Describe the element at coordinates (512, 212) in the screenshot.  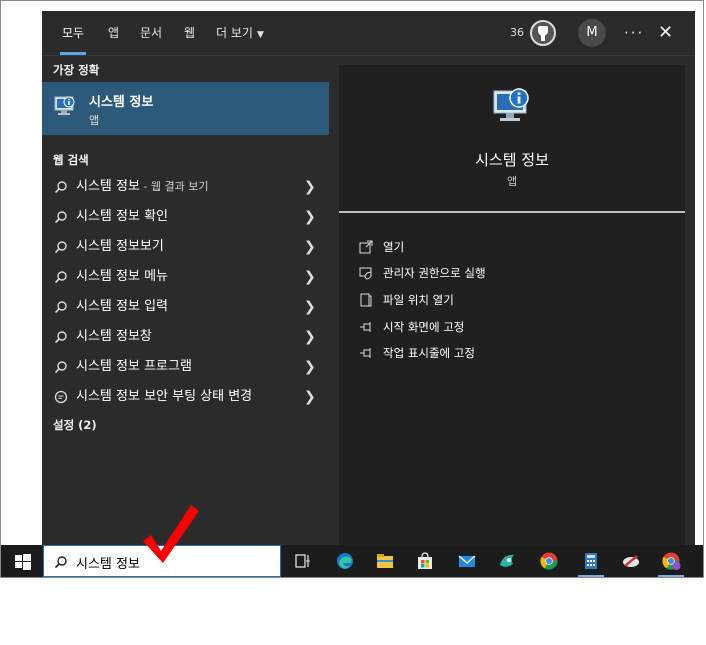
I see `divider` at that location.